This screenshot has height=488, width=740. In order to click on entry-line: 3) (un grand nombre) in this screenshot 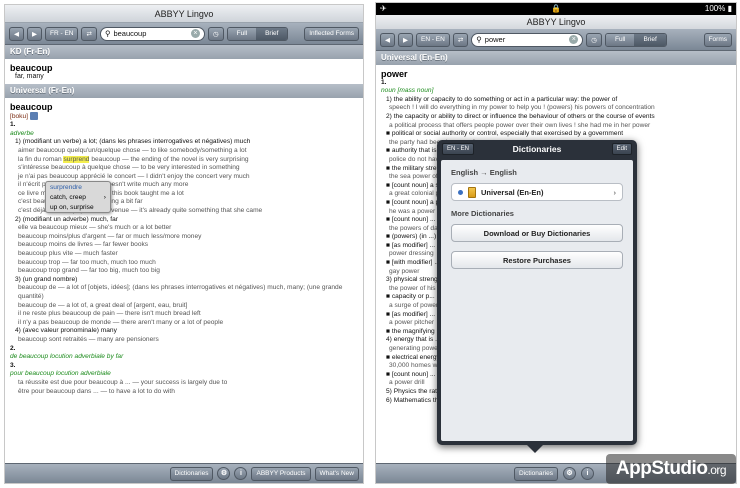, I will do `click(46, 279)`.